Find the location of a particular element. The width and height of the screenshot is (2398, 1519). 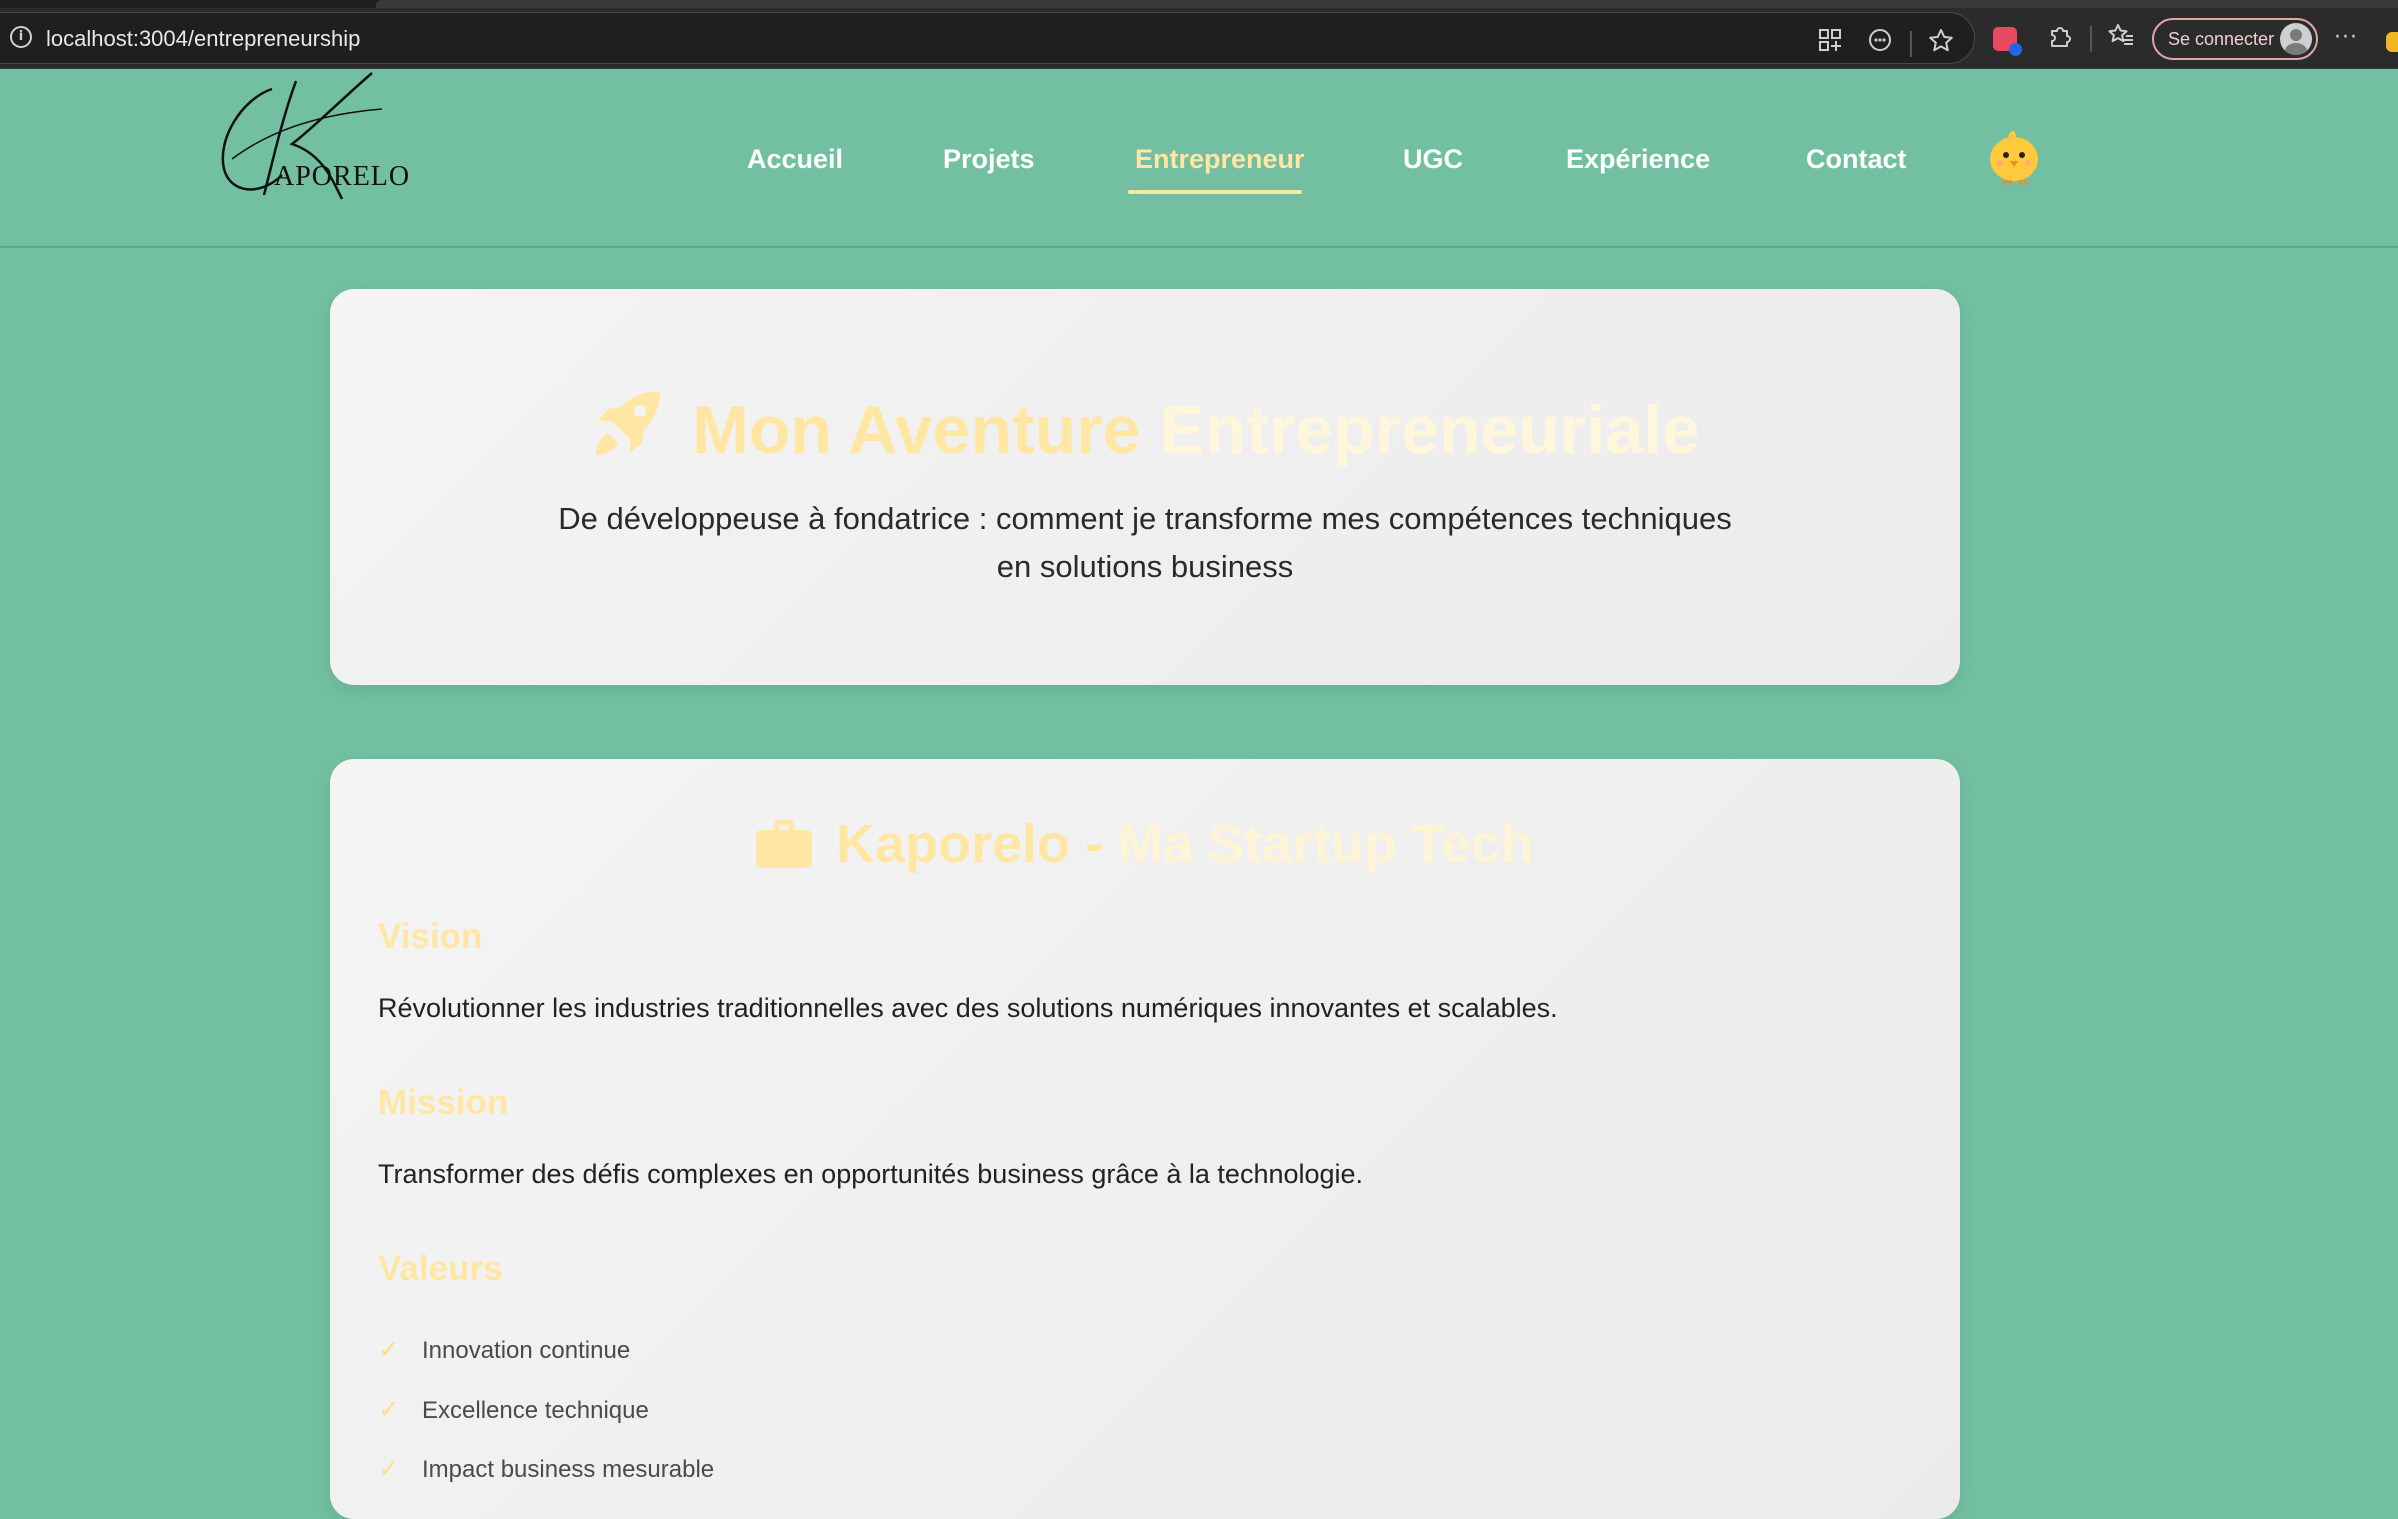

more-icon: ··· is located at coordinates (2346, 38).